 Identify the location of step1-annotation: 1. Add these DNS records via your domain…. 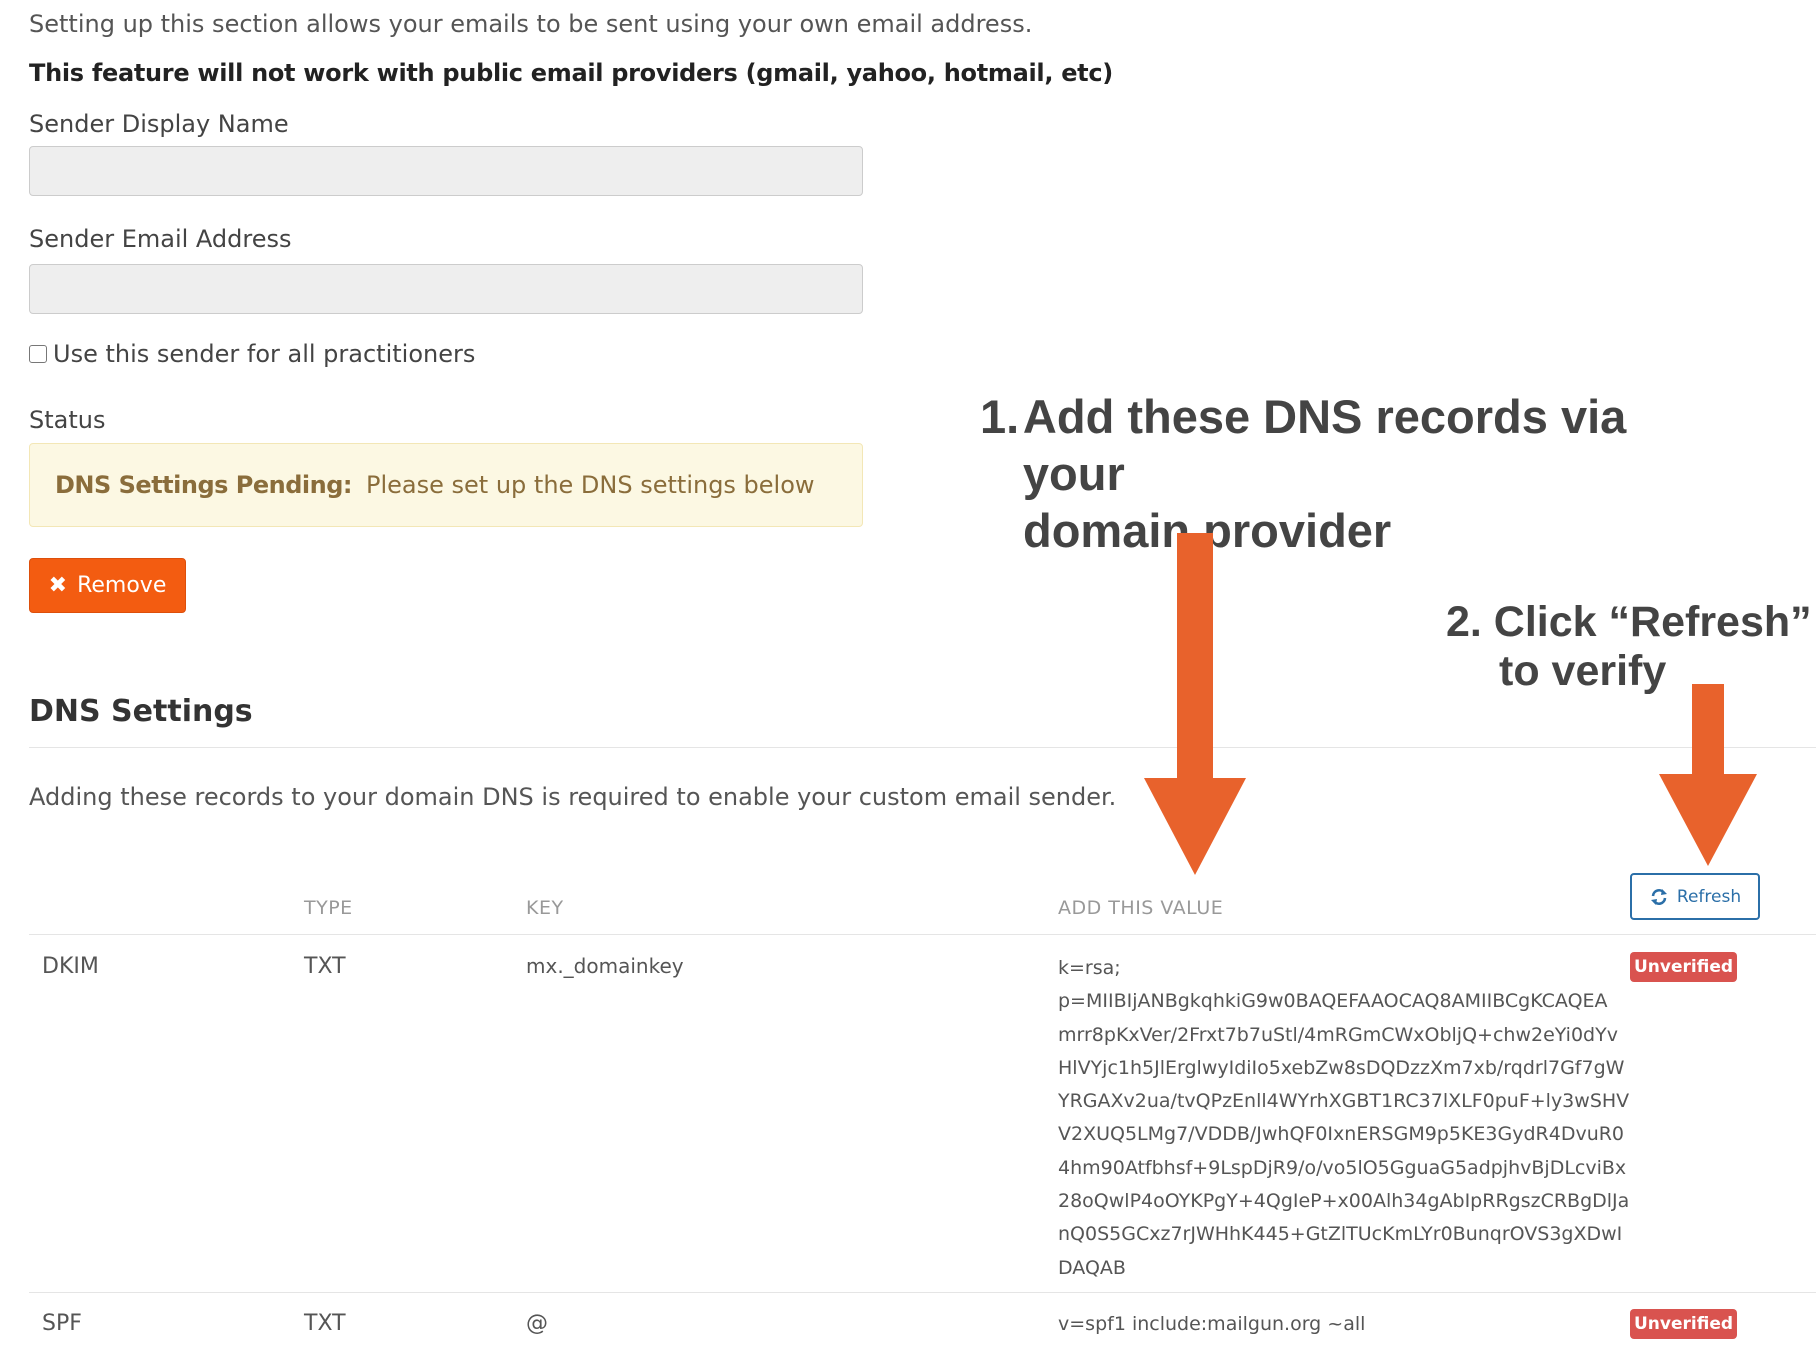
(1360, 473).